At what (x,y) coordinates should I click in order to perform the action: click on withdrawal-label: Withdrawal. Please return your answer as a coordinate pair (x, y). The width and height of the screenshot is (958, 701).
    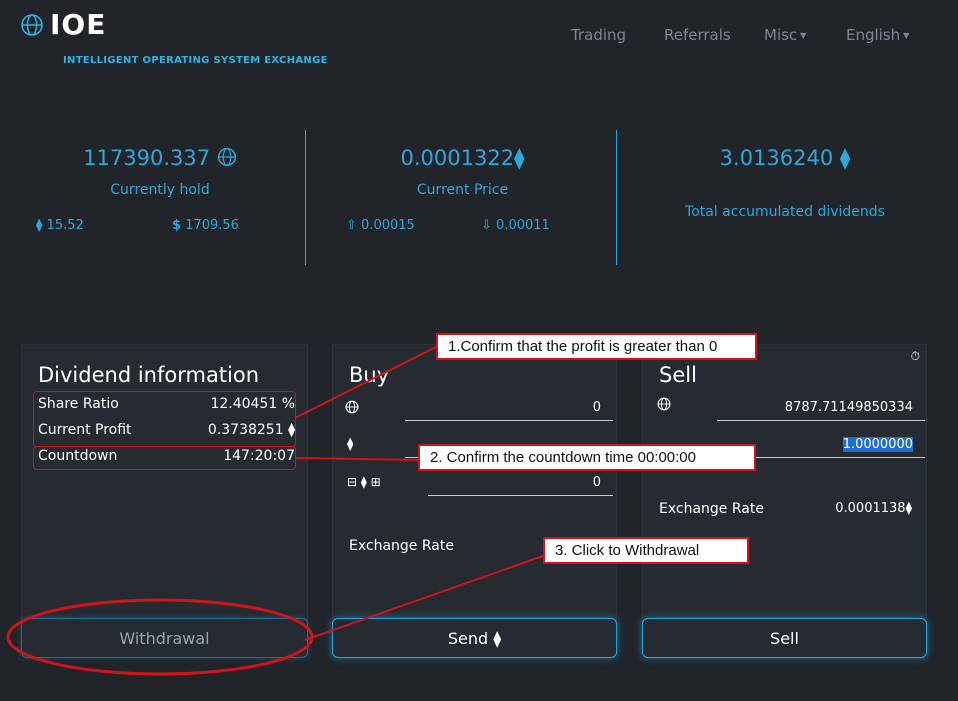
    Looking at the image, I should click on (164, 638).